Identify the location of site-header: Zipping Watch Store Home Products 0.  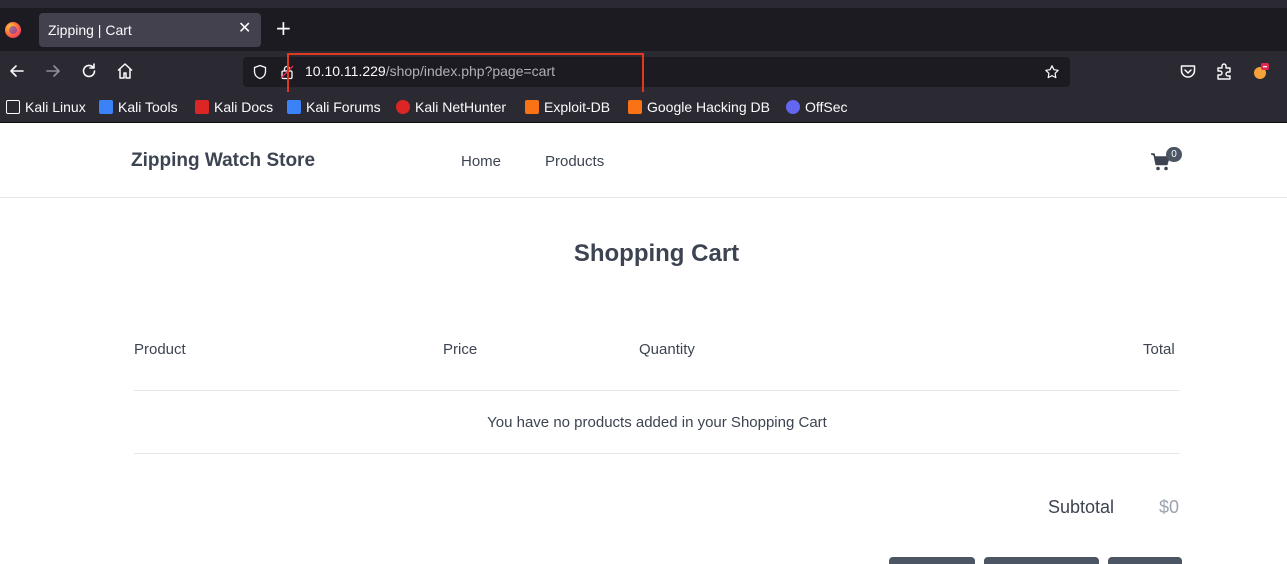
(643, 161).